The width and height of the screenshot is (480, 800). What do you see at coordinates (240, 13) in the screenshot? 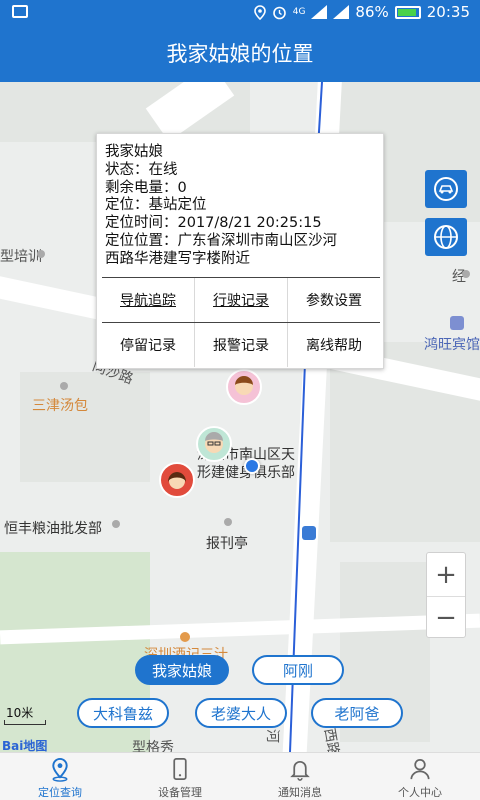
I see `status-bar: 4G 86% 20:35` at bounding box center [240, 13].